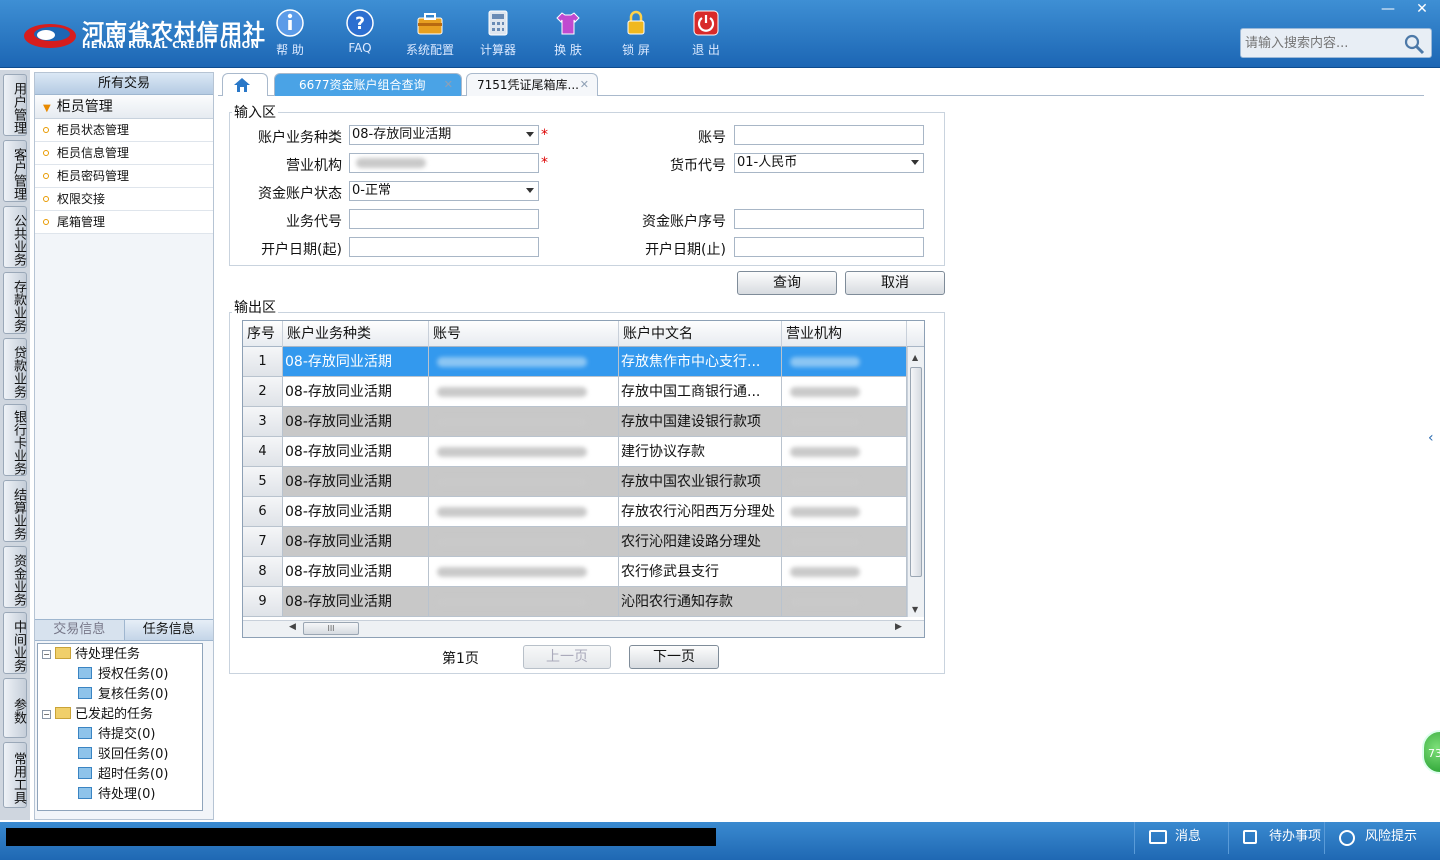 The image size is (1440, 860). Describe the element at coordinates (444, 163) in the screenshot. I see `org-field` at that location.